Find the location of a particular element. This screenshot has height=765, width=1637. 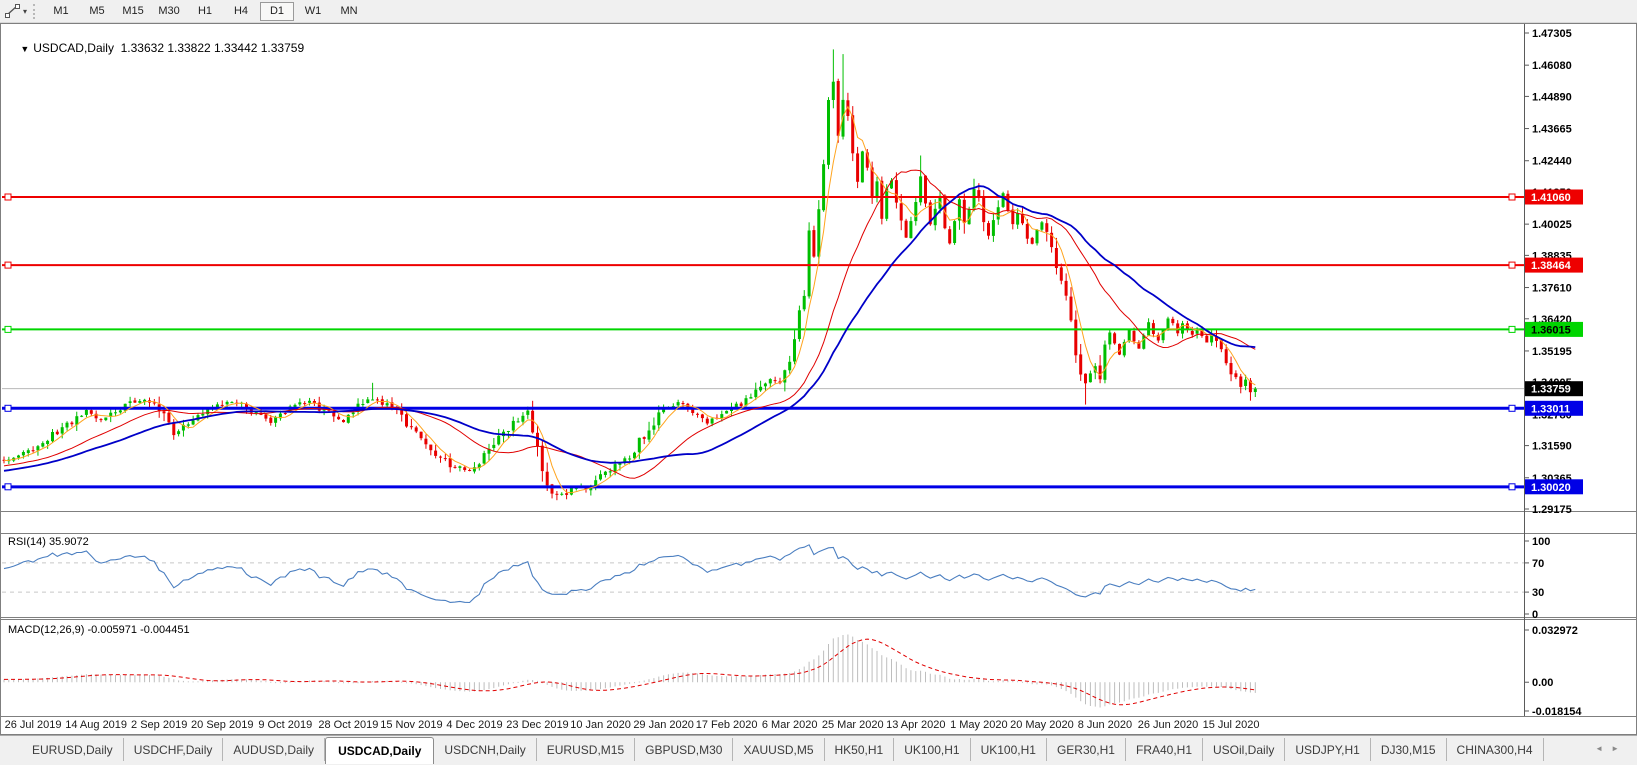

axis-label: 30 is located at coordinates (1538, 593).